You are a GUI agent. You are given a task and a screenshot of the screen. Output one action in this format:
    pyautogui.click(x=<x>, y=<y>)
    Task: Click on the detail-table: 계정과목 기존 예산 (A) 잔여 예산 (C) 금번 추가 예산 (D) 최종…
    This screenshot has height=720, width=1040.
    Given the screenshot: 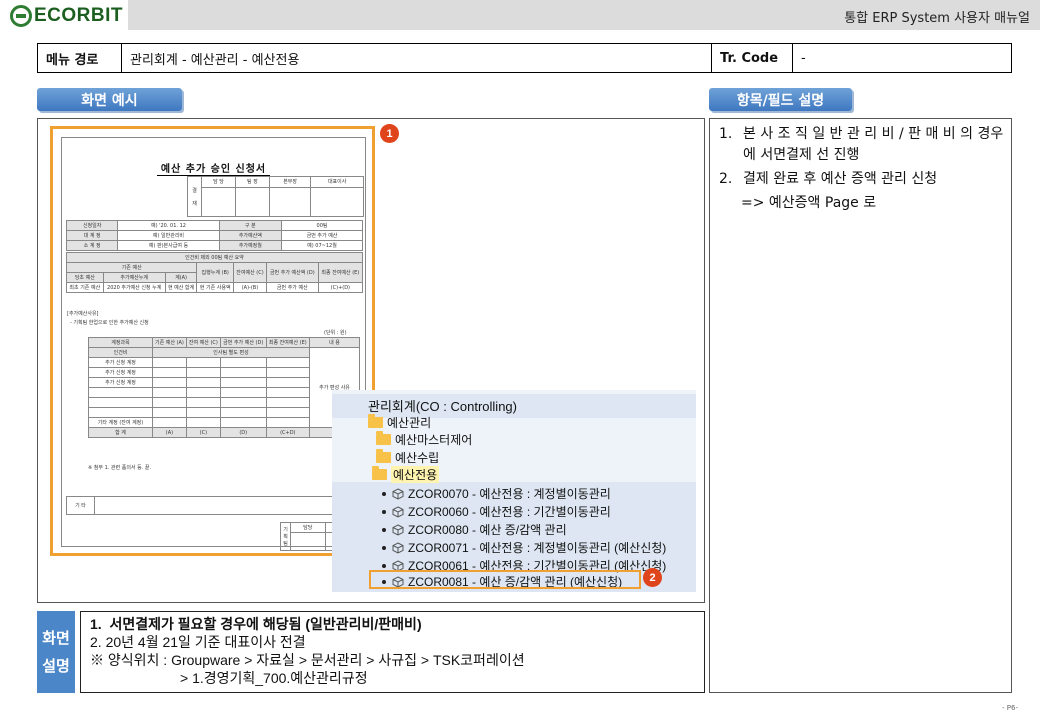 What is the action you would take?
    pyautogui.click(x=224, y=387)
    